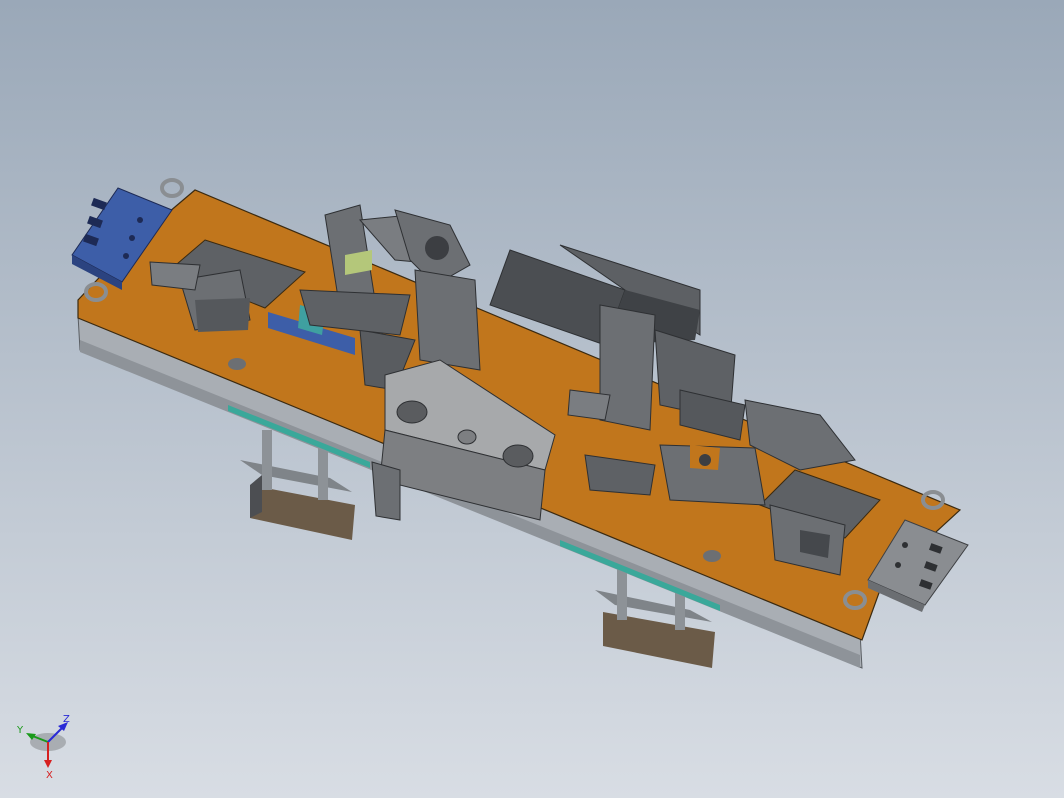 The height and width of the screenshot is (798, 1064). What do you see at coordinates (20, 730) in the screenshot?
I see `y-axis-label: Y` at bounding box center [20, 730].